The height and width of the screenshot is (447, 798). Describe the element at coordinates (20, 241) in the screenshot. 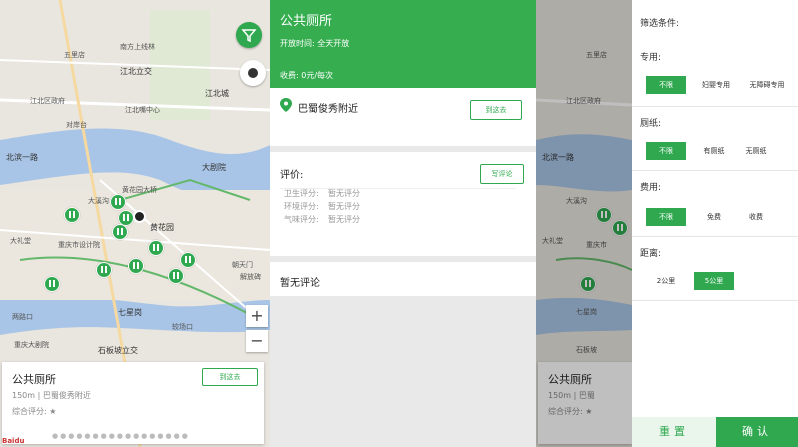

I see `map-label: 大礼堂` at that location.